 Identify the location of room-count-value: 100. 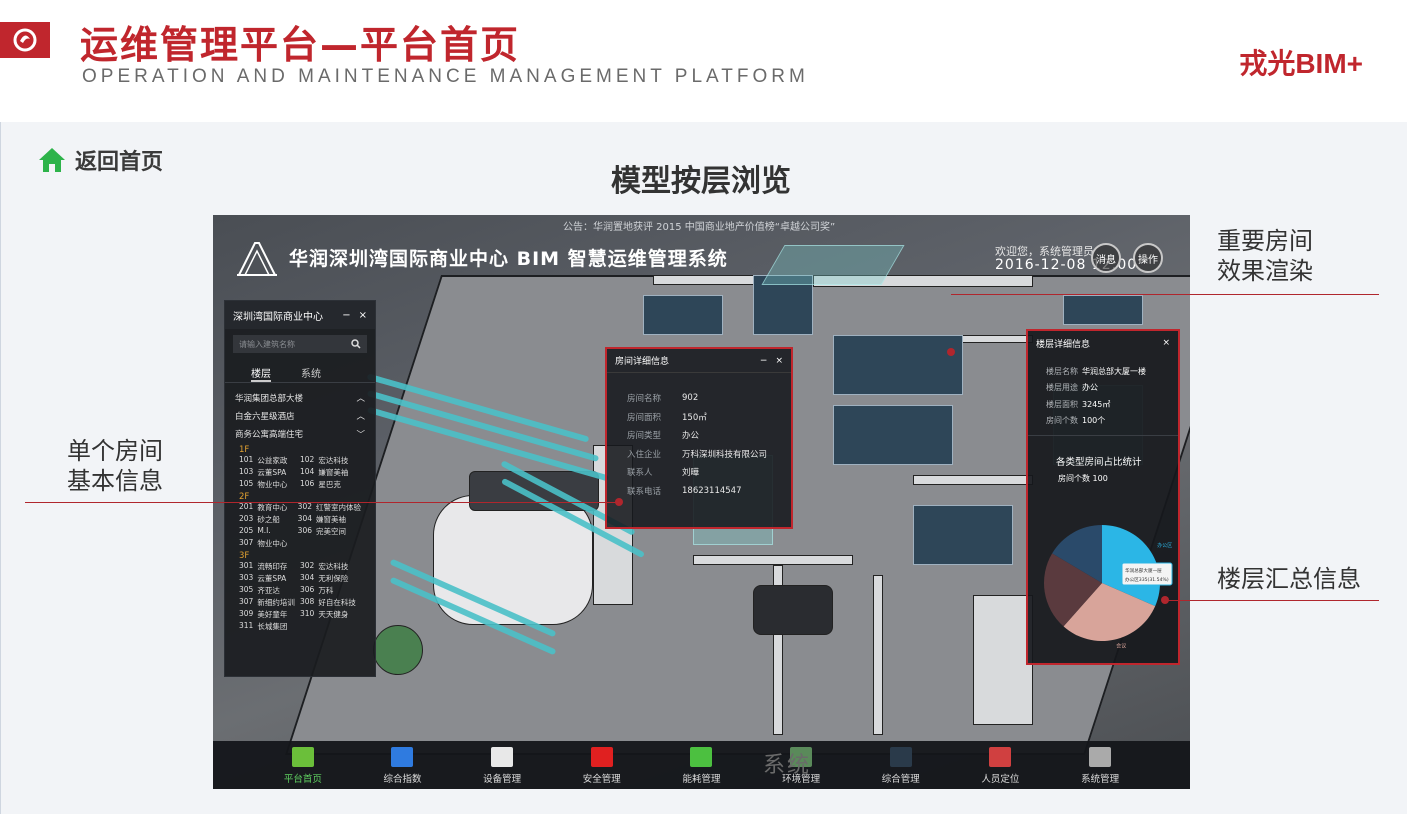
(1100, 478).